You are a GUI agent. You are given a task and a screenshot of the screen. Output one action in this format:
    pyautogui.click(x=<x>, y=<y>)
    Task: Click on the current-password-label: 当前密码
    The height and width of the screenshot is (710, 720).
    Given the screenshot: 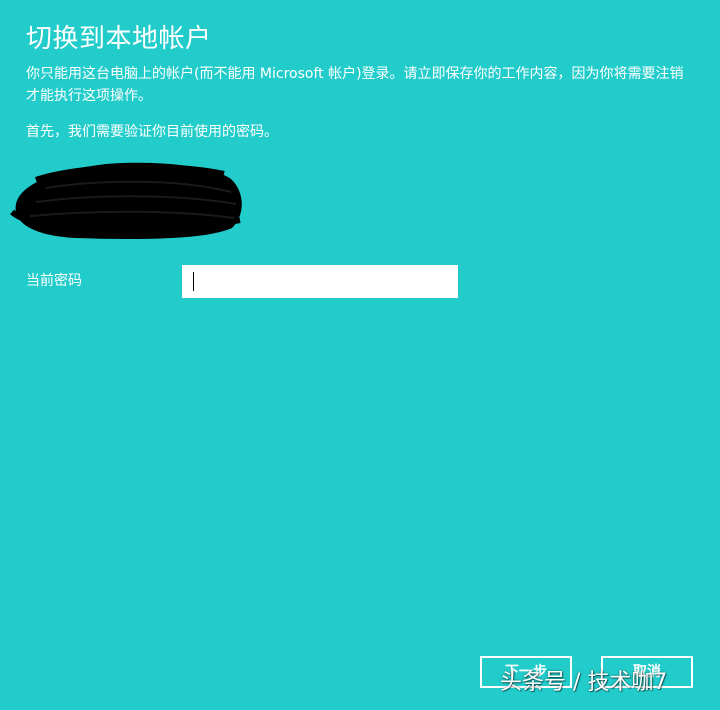 What is the action you would take?
    pyautogui.click(x=54, y=281)
    